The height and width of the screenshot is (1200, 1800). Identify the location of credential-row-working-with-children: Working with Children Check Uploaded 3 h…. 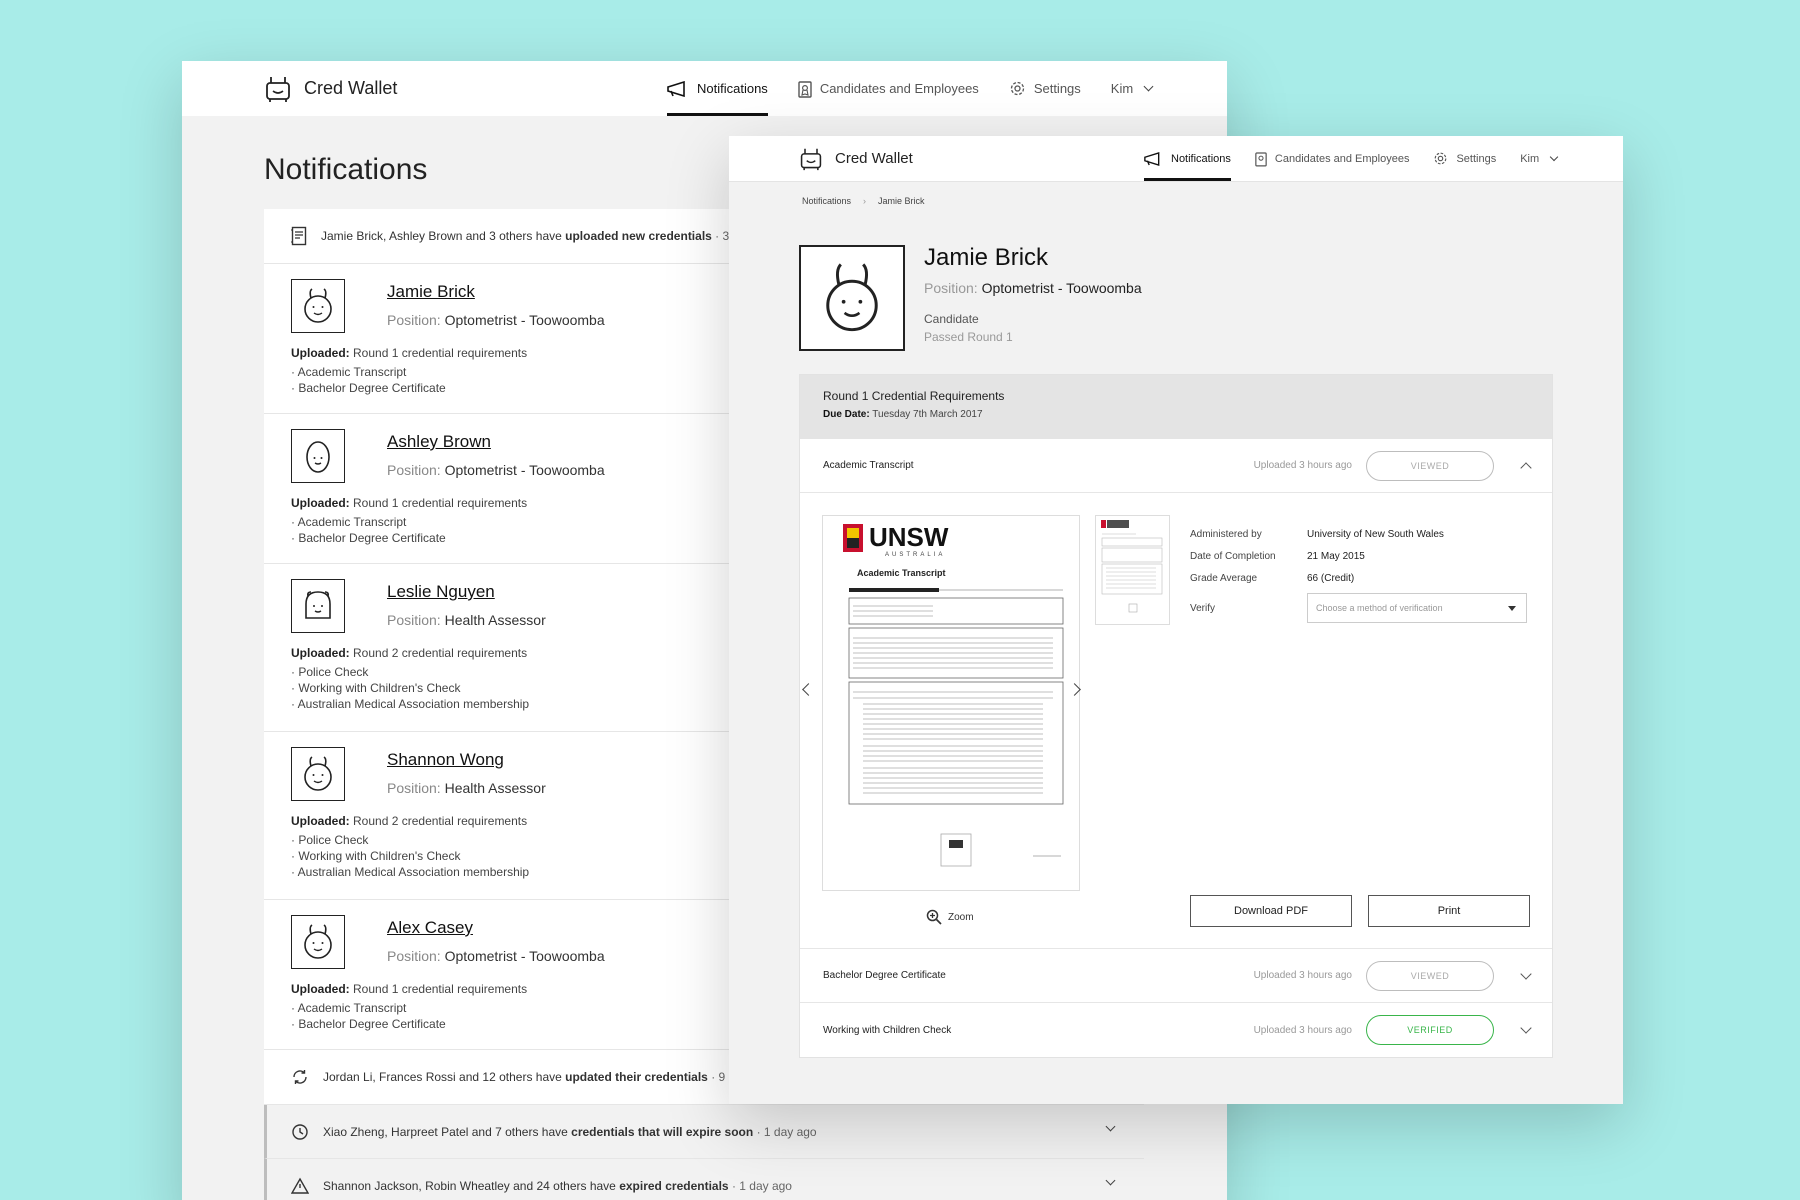
(1176, 1030).